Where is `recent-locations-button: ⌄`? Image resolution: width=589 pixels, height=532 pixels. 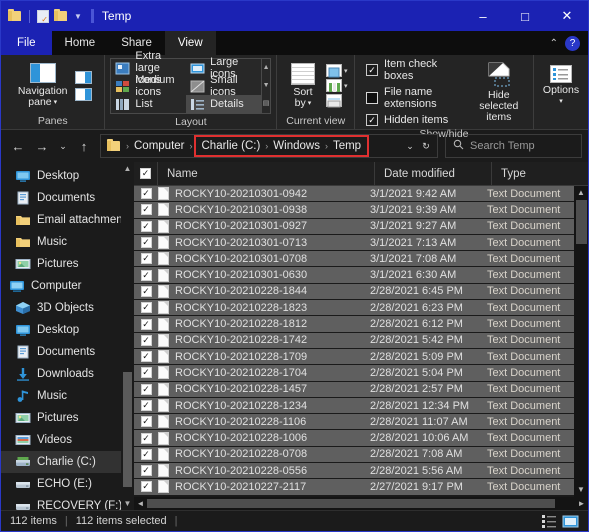
recent-locations-button: ⌄ is located at coordinates (63, 146).